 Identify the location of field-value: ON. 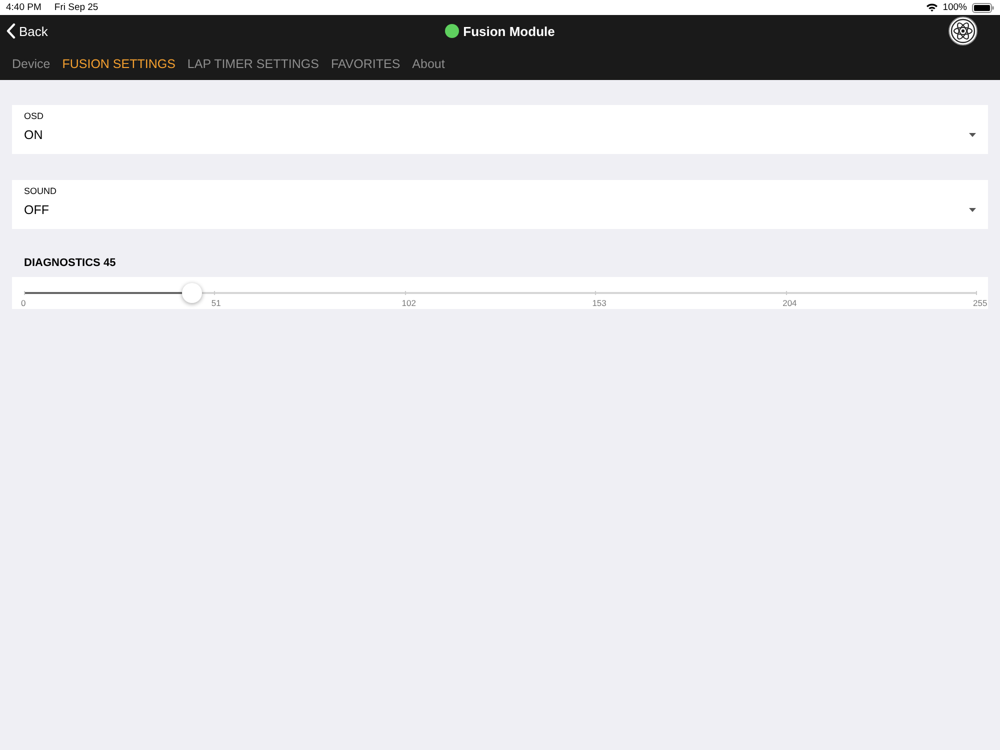
(33, 135).